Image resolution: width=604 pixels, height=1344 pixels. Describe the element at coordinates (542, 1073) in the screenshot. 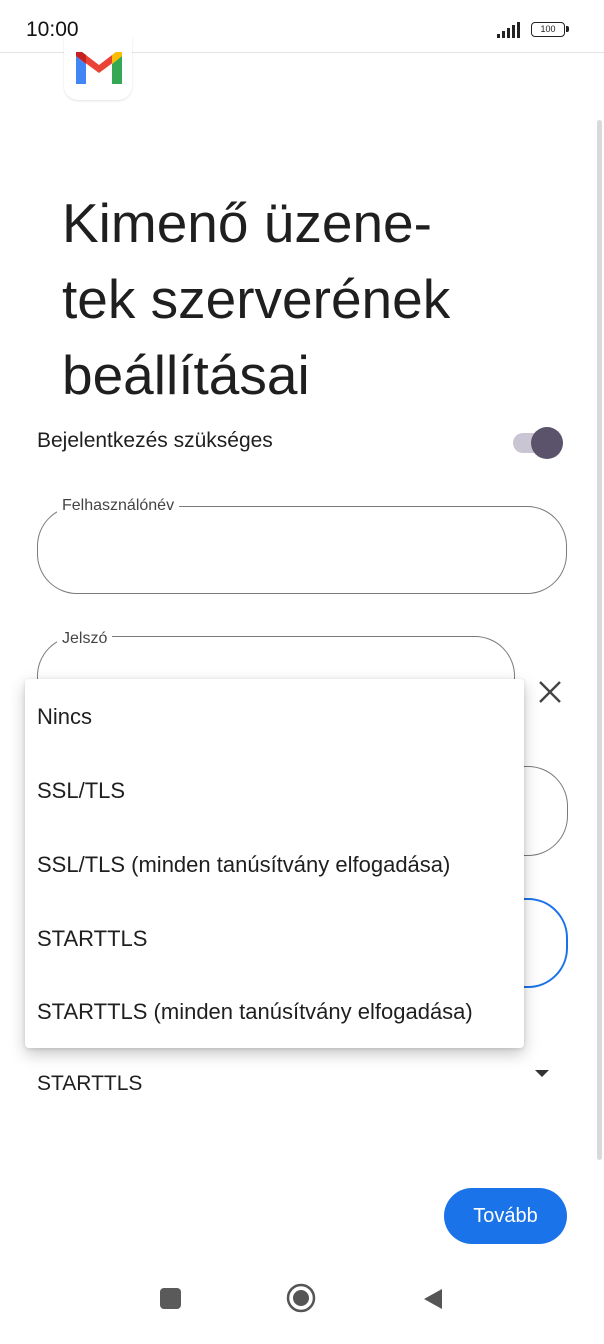

I see `dropdown-arrow-icon` at that location.